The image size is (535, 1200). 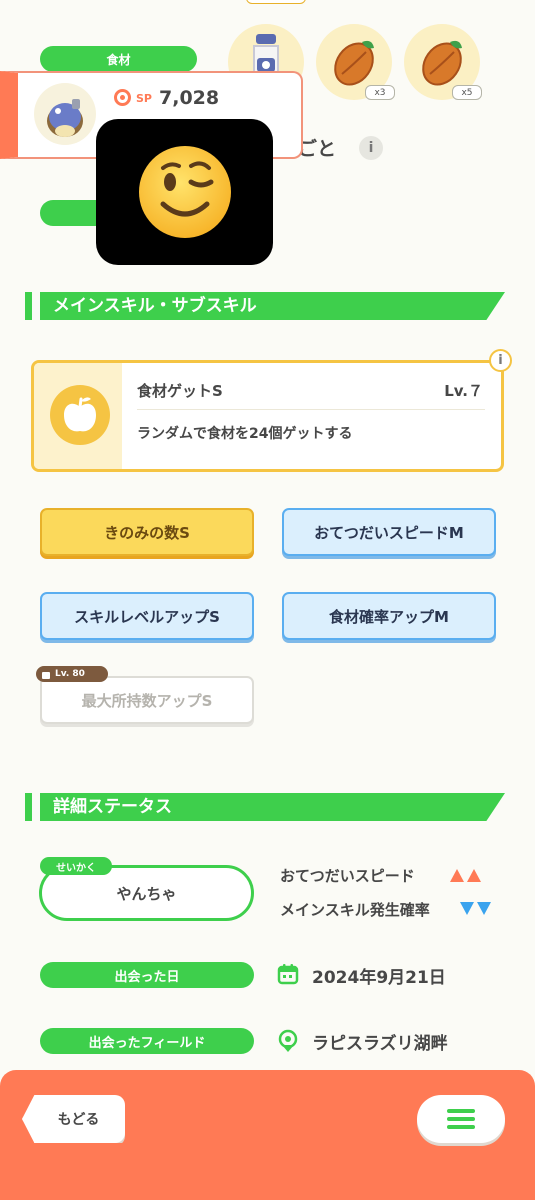 I want to click on lock-level-badge: Lv. 80, so click(x=72, y=674).